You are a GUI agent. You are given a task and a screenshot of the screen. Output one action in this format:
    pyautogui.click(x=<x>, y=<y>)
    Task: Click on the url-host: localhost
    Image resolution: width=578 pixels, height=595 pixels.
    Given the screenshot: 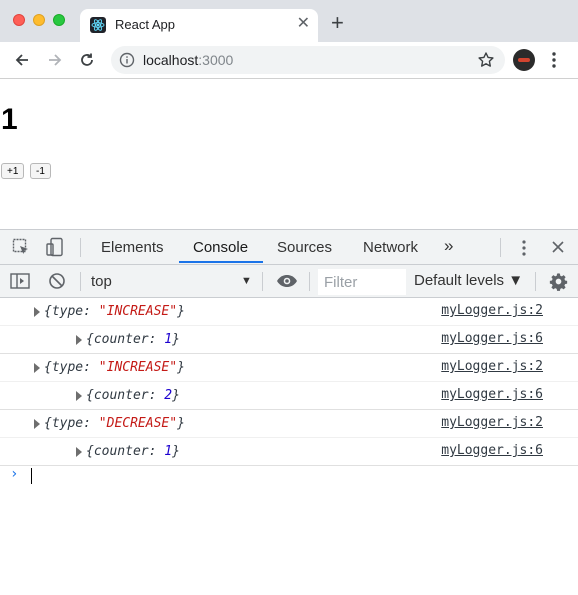 What is the action you would take?
    pyautogui.click(x=171, y=60)
    